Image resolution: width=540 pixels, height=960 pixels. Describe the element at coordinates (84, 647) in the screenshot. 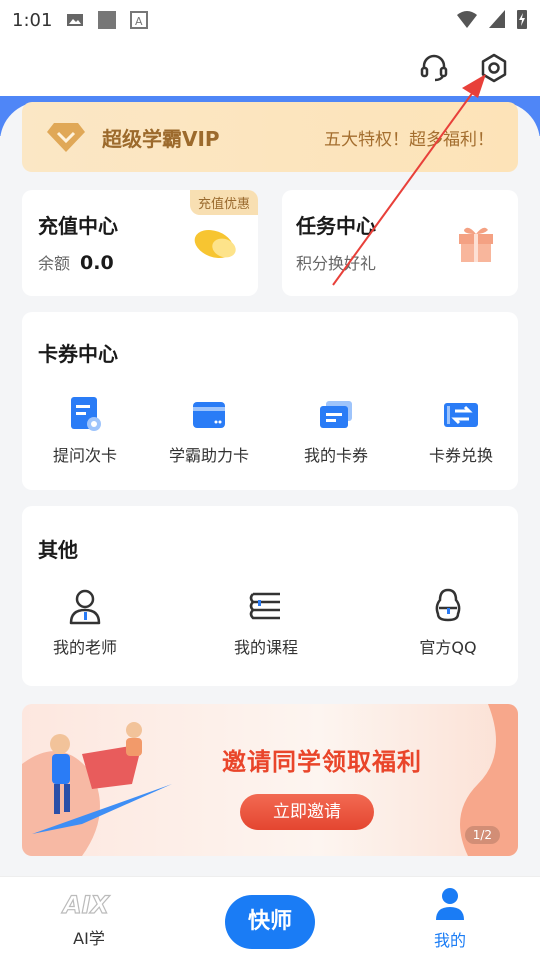

I see `my-teacher-label: 我的老师` at that location.